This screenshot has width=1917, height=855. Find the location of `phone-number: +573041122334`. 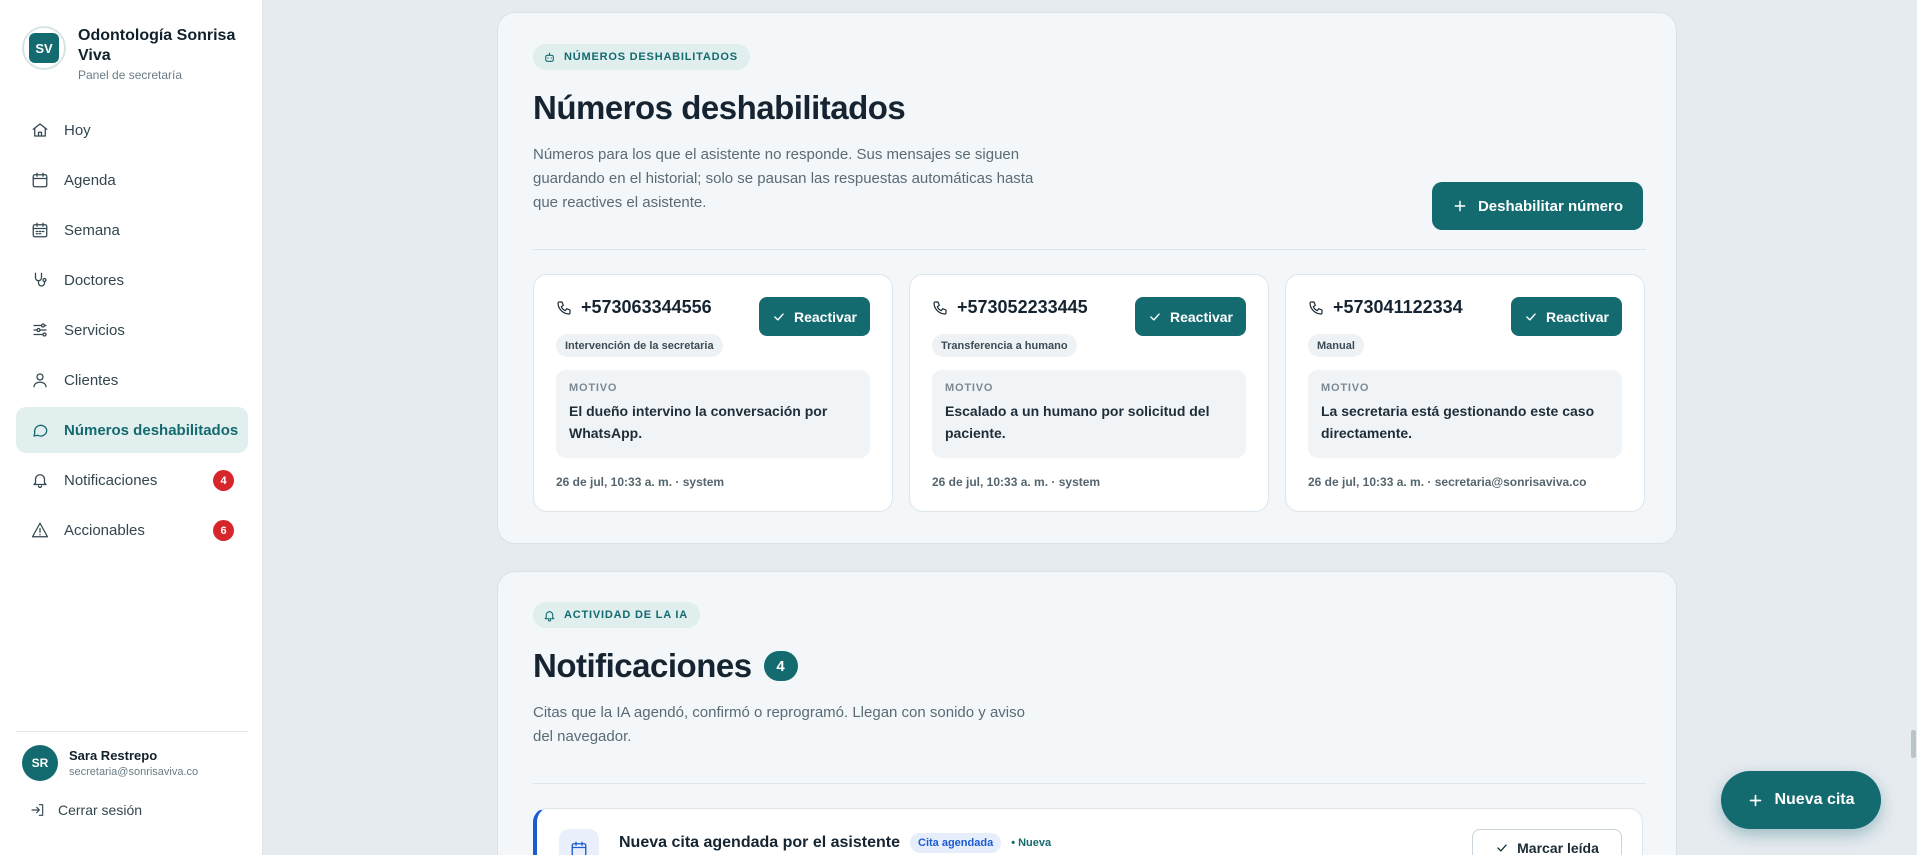

phone-number: +573041122334 is located at coordinates (1385, 307).